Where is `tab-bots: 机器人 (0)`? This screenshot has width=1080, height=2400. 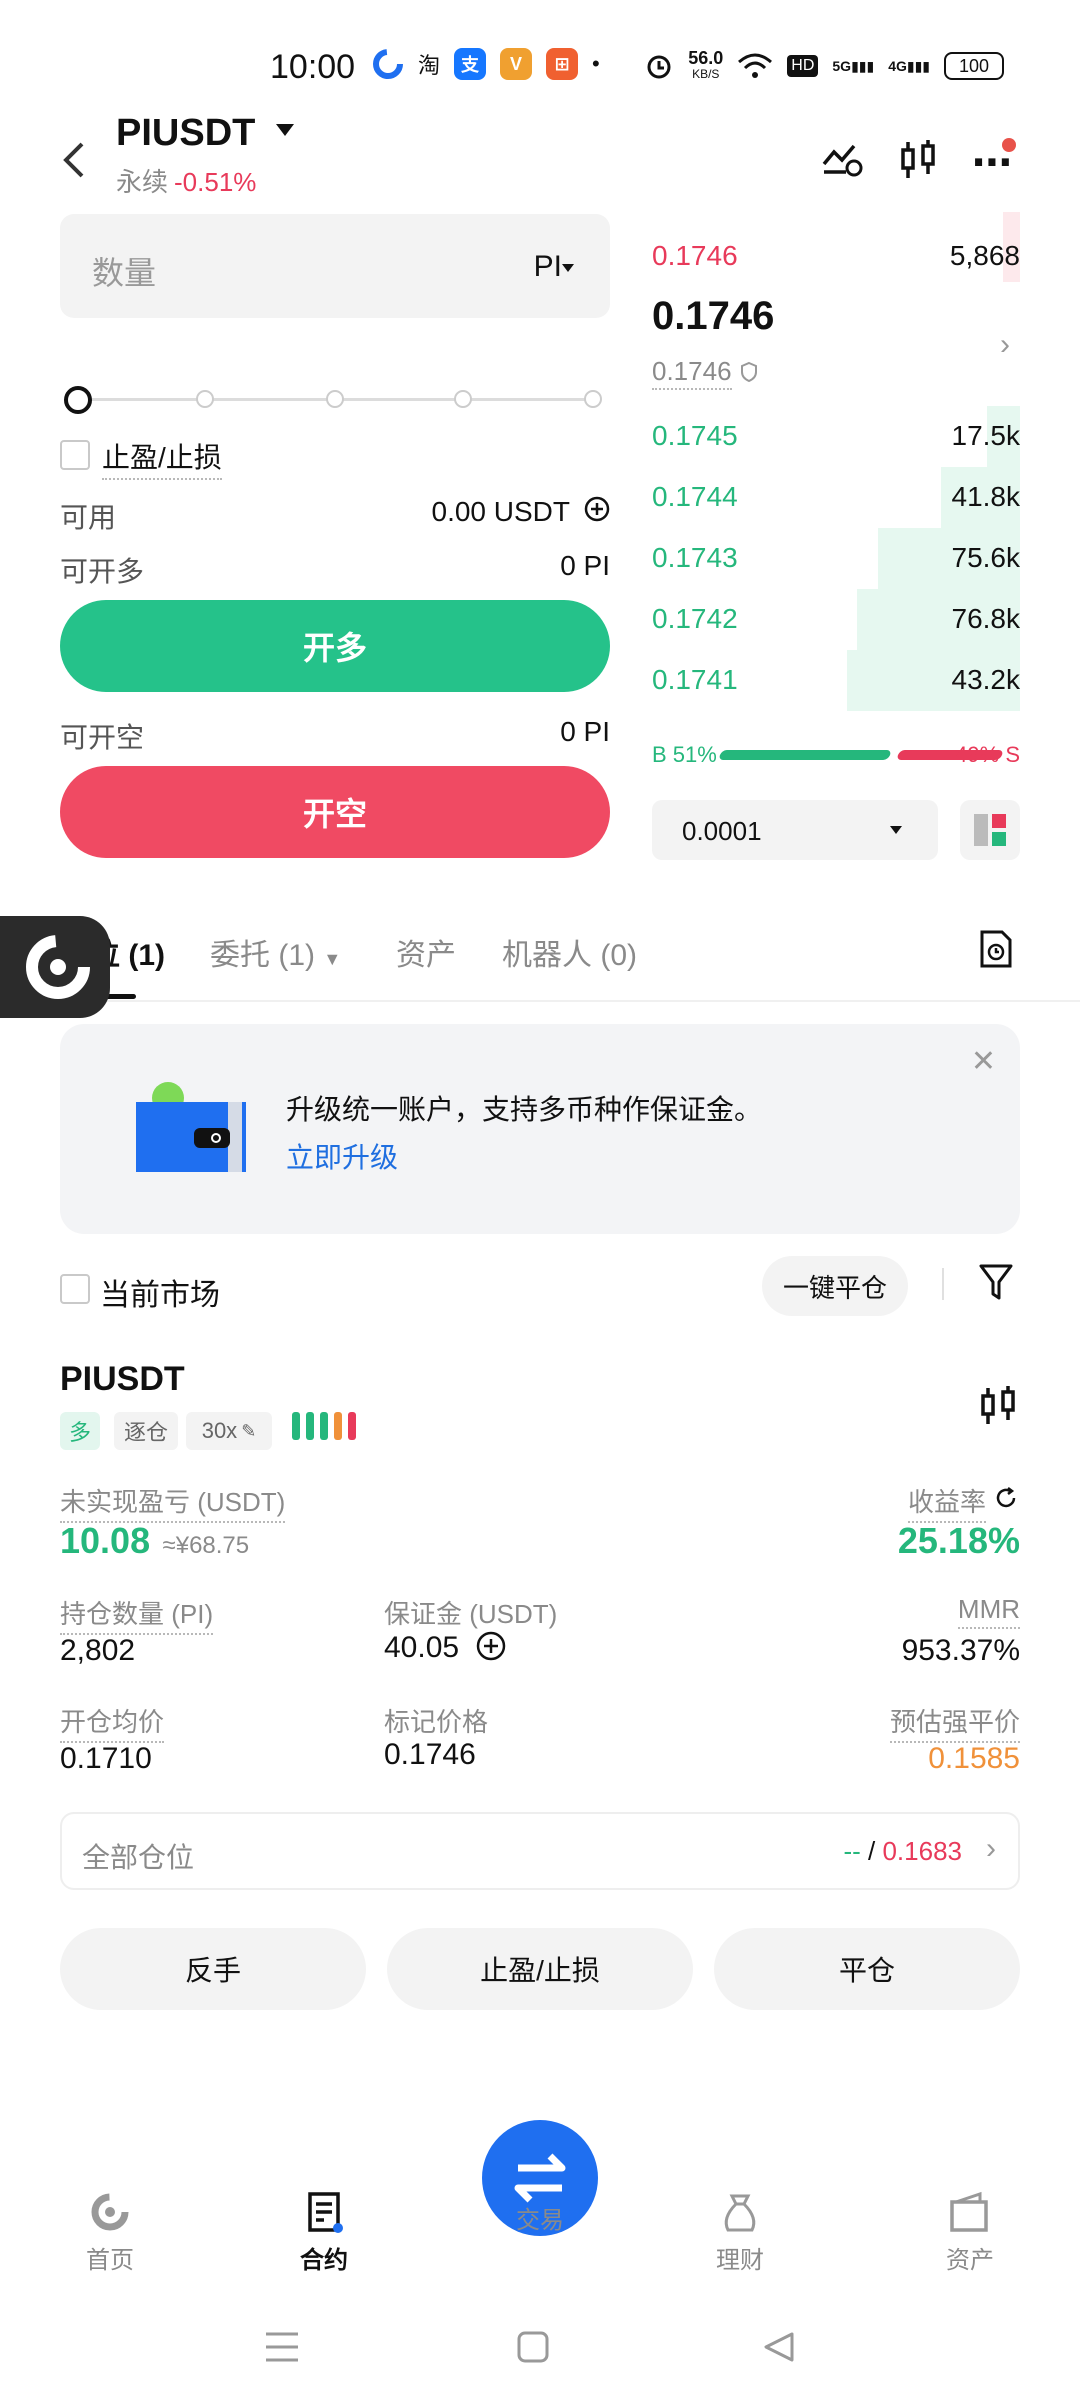 tab-bots: 机器人 (0) is located at coordinates (569, 952).